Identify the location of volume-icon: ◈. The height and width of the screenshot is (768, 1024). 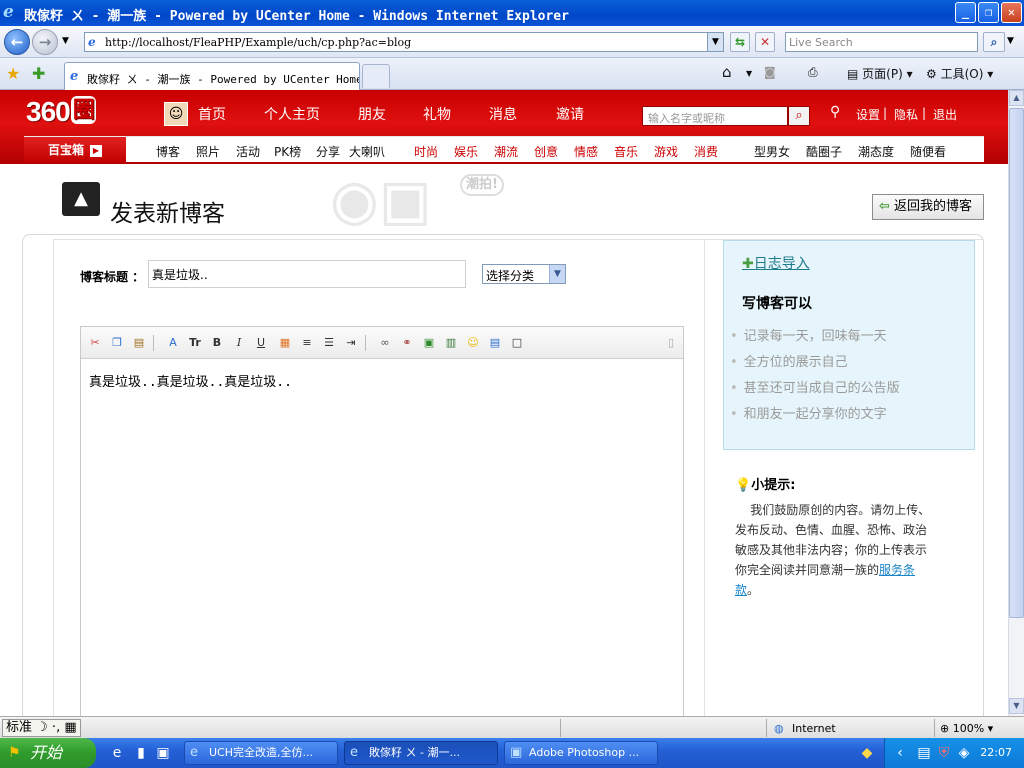
(964, 753).